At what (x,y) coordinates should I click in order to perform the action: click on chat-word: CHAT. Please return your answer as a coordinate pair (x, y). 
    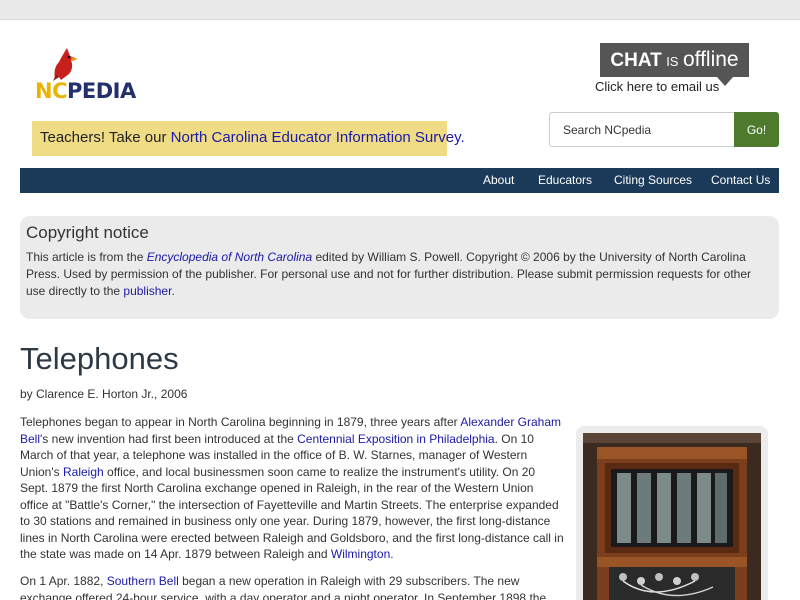
    Looking at the image, I should click on (636, 60).